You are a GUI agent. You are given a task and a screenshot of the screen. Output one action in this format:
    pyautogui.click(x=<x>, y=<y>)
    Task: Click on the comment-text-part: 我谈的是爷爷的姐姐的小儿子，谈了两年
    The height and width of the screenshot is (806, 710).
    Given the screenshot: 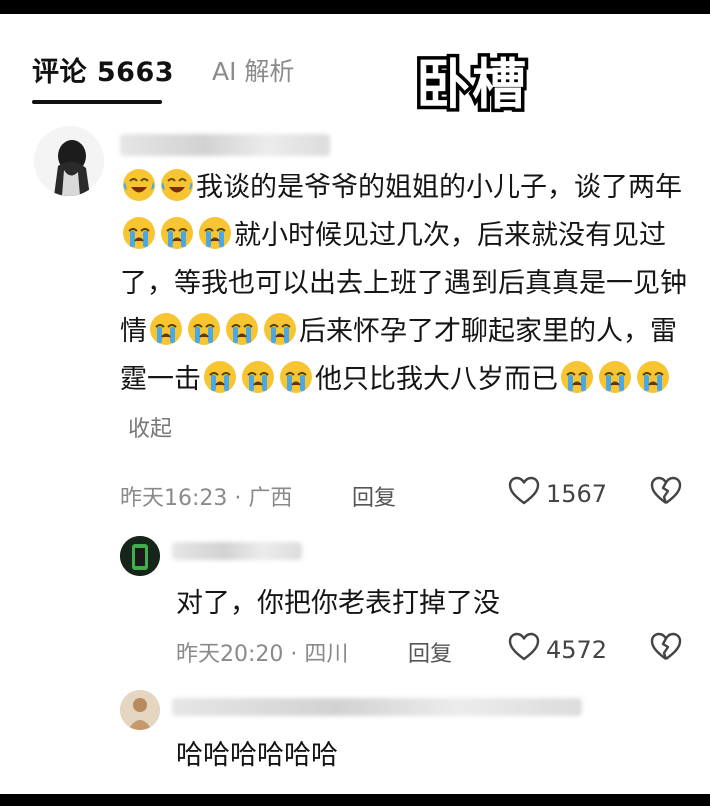 What is the action you would take?
    pyautogui.click(x=439, y=187)
    